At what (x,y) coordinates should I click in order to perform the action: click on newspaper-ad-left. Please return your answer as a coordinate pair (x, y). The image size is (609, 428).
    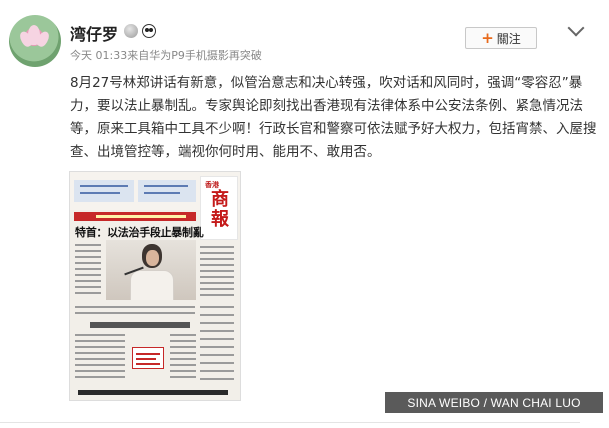
    Looking at the image, I should click on (104, 191).